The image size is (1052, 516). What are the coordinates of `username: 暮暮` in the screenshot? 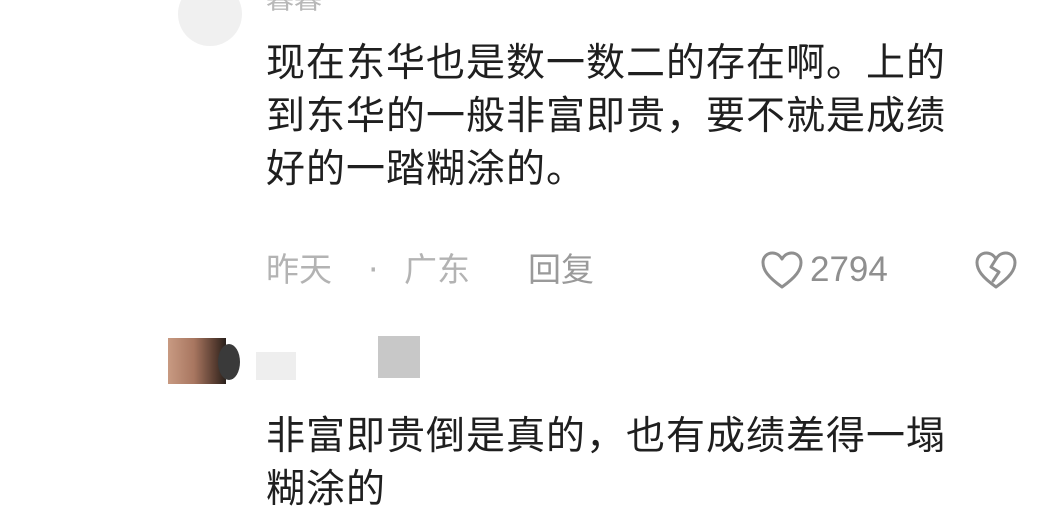 It's located at (294, 8).